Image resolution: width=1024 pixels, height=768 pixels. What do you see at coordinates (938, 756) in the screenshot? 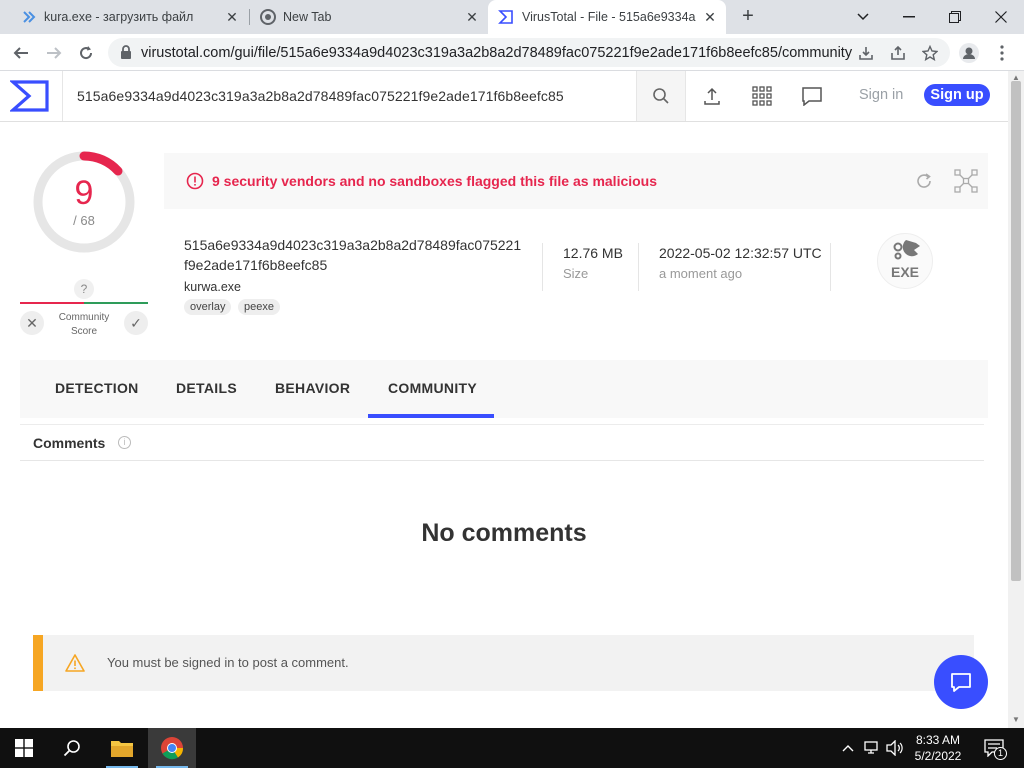
I see `clock-date: 5/2/2022` at bounding box center [938, 756].